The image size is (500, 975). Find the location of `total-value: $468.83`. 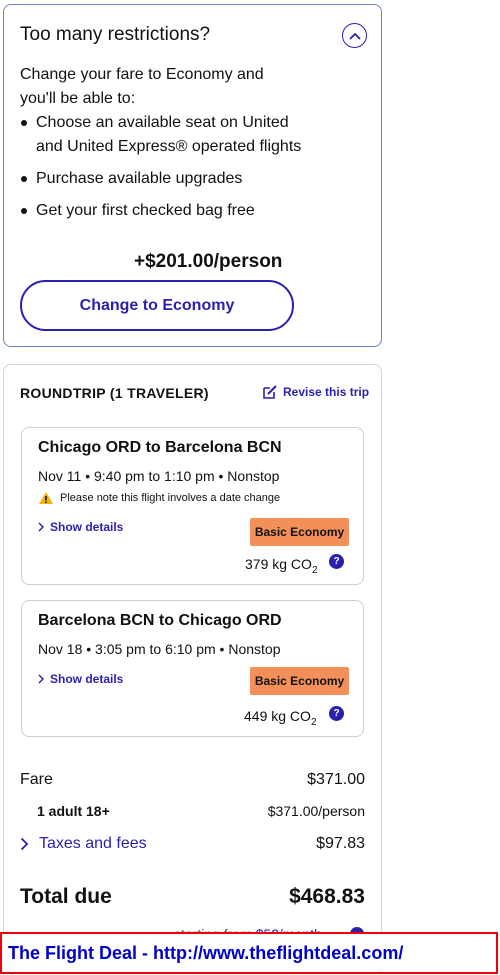

total-value: $468.83 is located at coordinates (327, 896).